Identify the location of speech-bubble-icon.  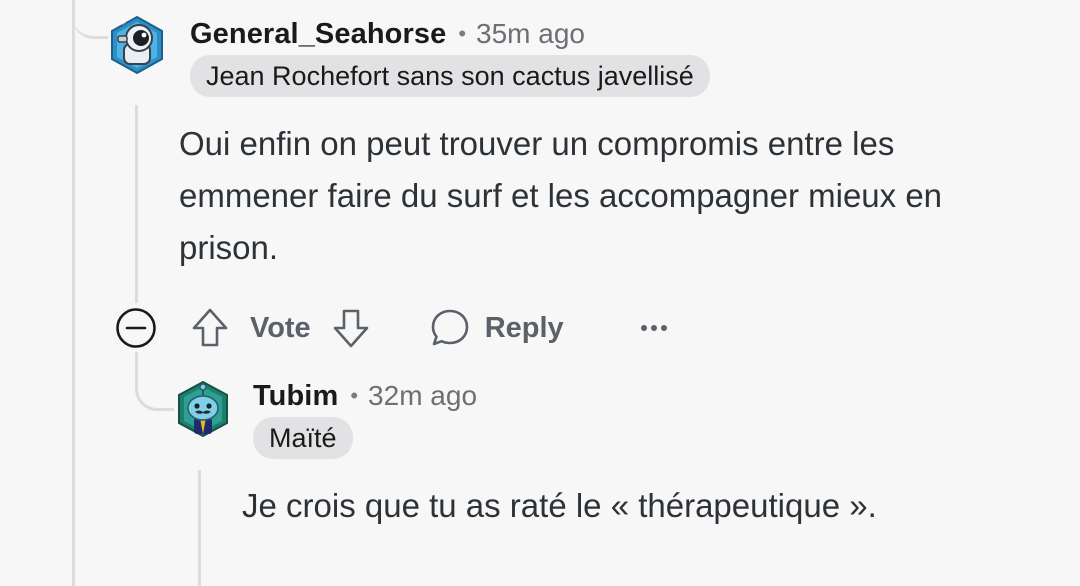
(450, 328).